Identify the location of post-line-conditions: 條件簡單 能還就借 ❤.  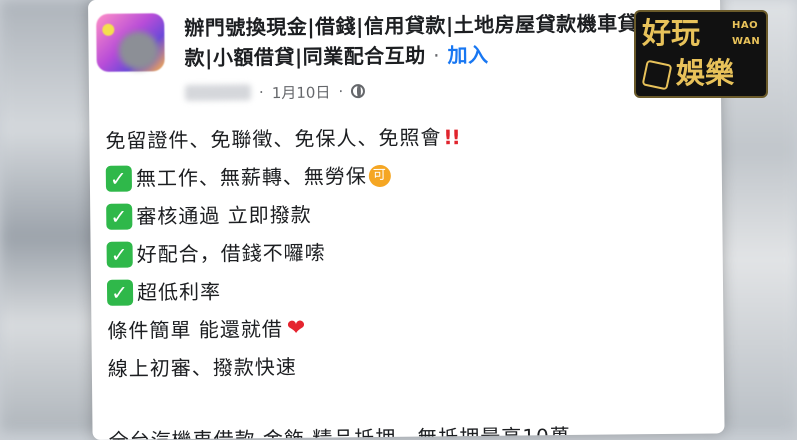
(407, 328).